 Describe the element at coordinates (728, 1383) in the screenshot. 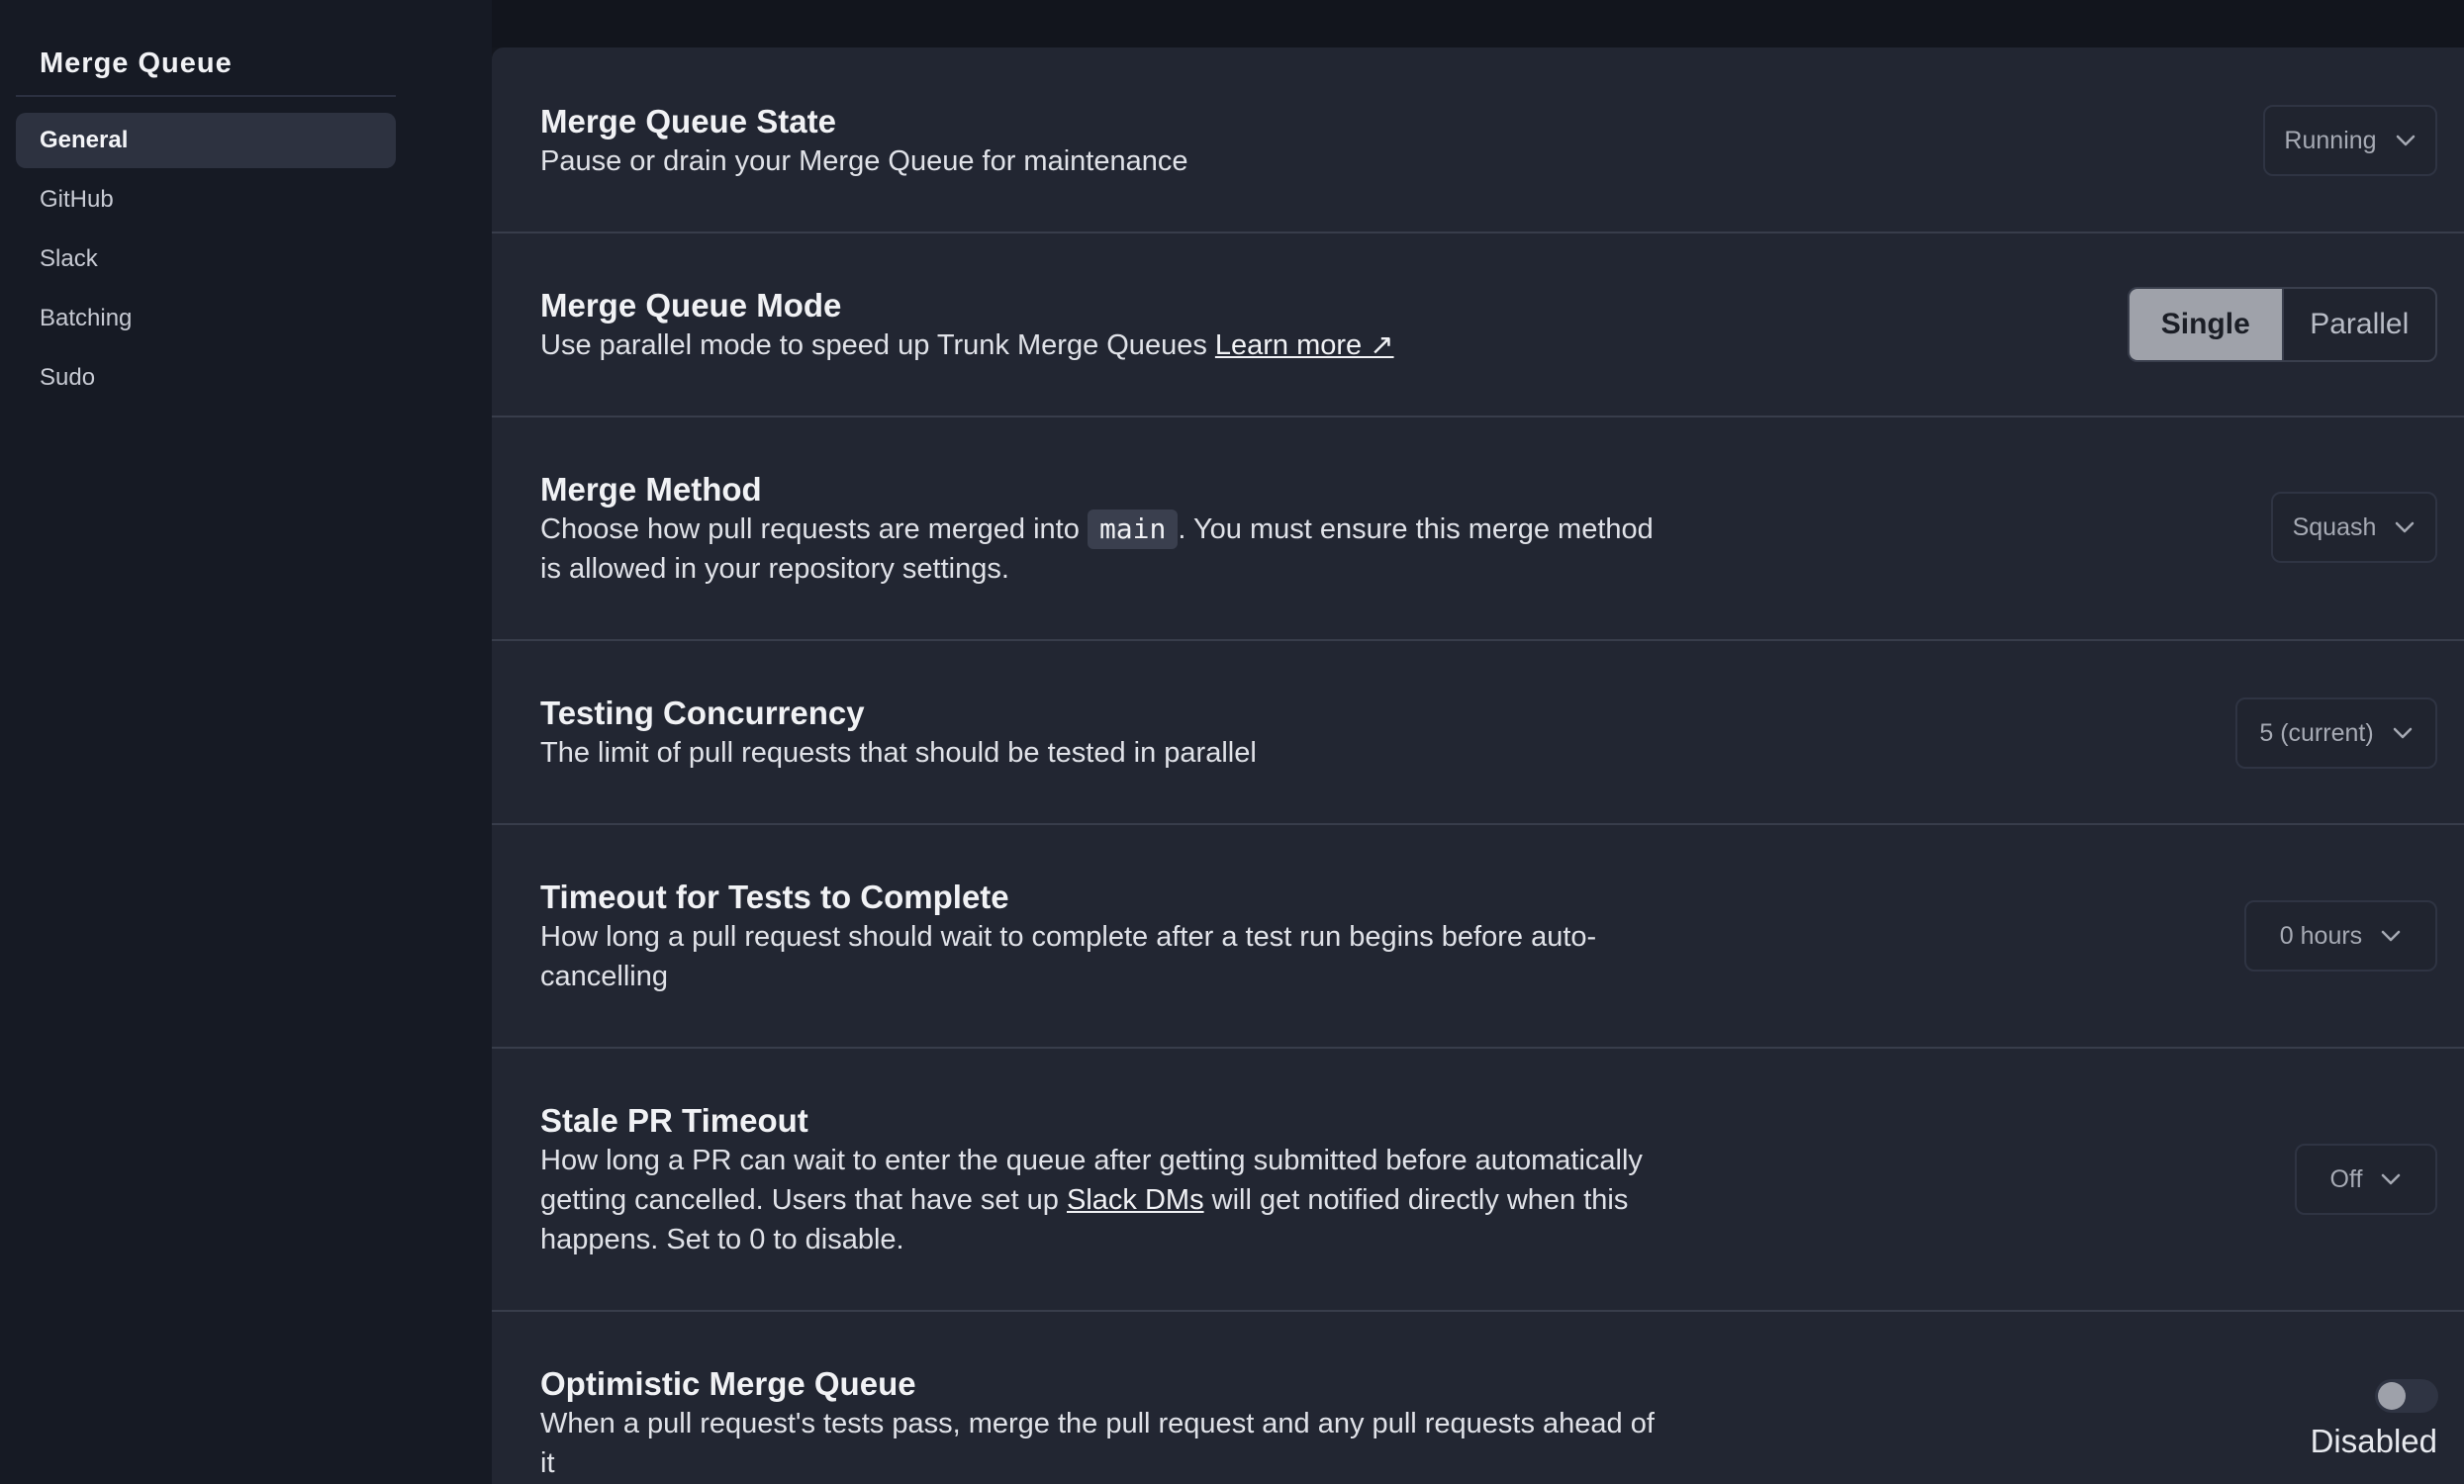

I see `setting-title: Optimistic Merge Queue` at that location.